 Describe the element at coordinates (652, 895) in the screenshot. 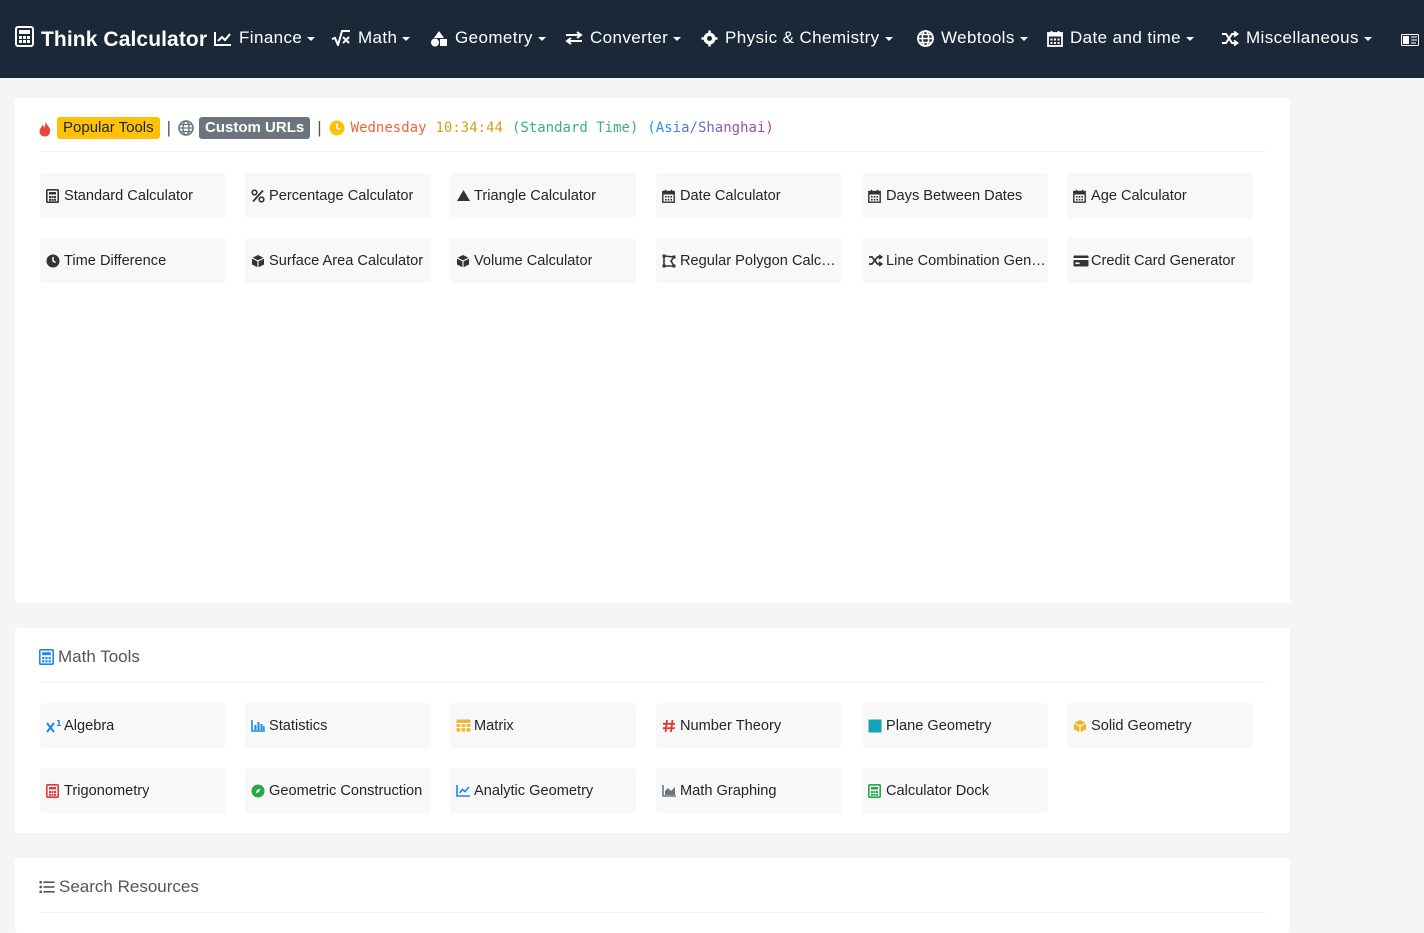

I see `search-resources-panel` at that location.